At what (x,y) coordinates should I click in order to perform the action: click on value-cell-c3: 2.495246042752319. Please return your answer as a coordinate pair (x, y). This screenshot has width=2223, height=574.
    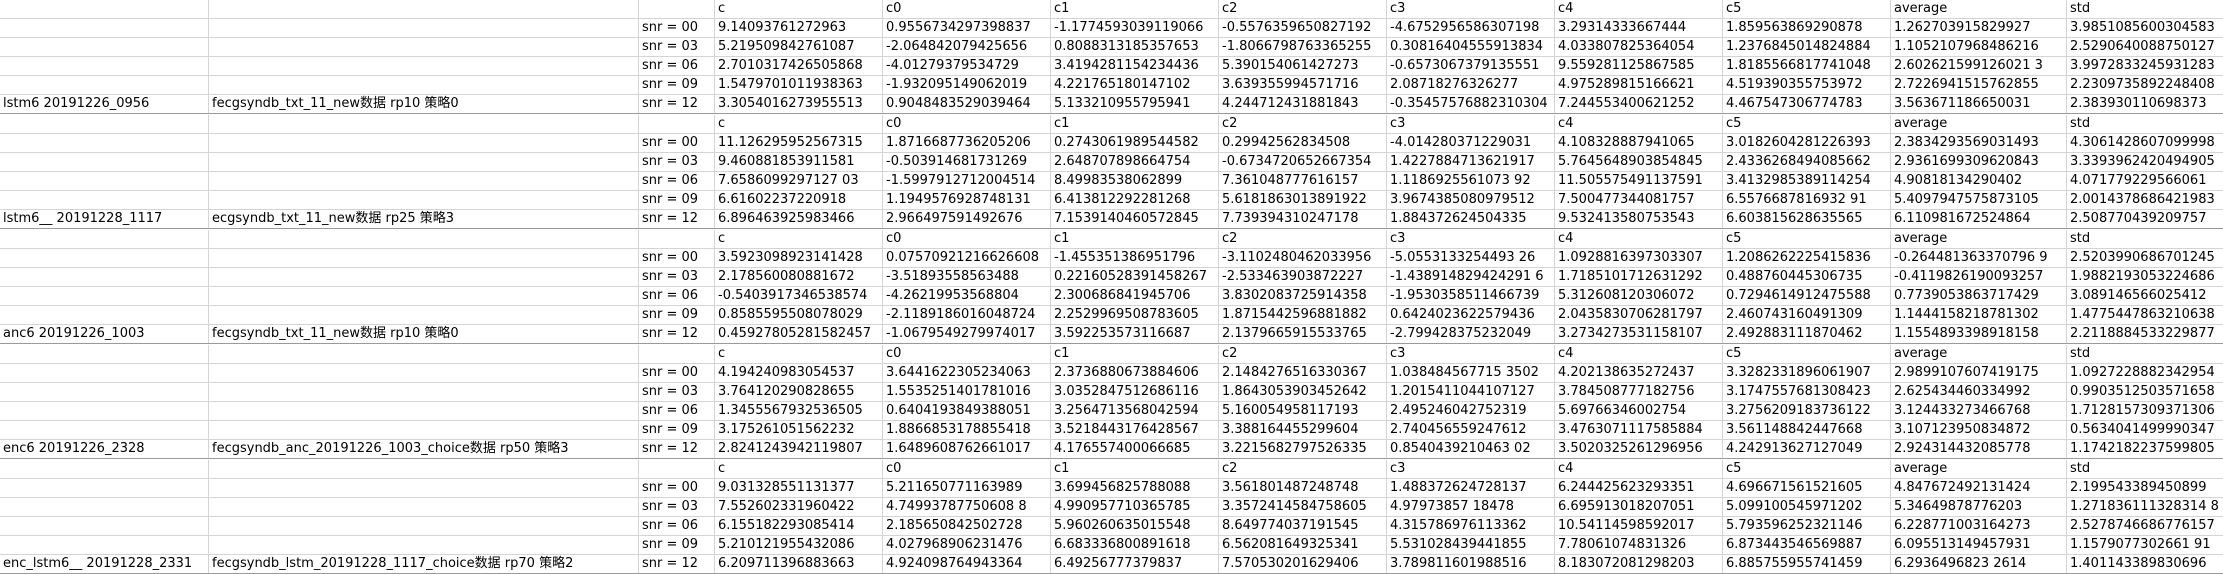
    Looking at the image, I should click on (1470, 411).